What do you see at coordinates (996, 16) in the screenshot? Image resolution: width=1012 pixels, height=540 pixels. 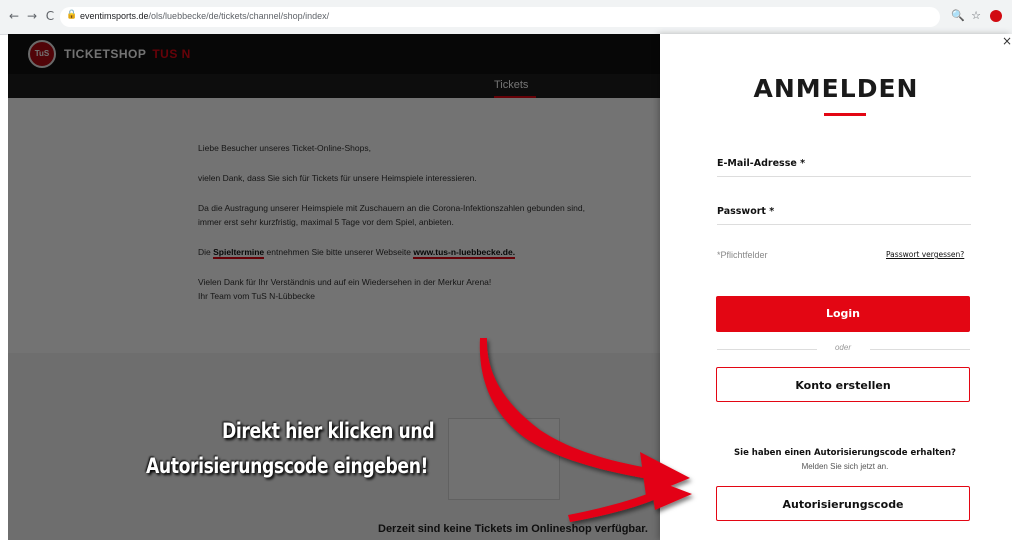 I see `extension-icon` at bounding box center [996, 16].